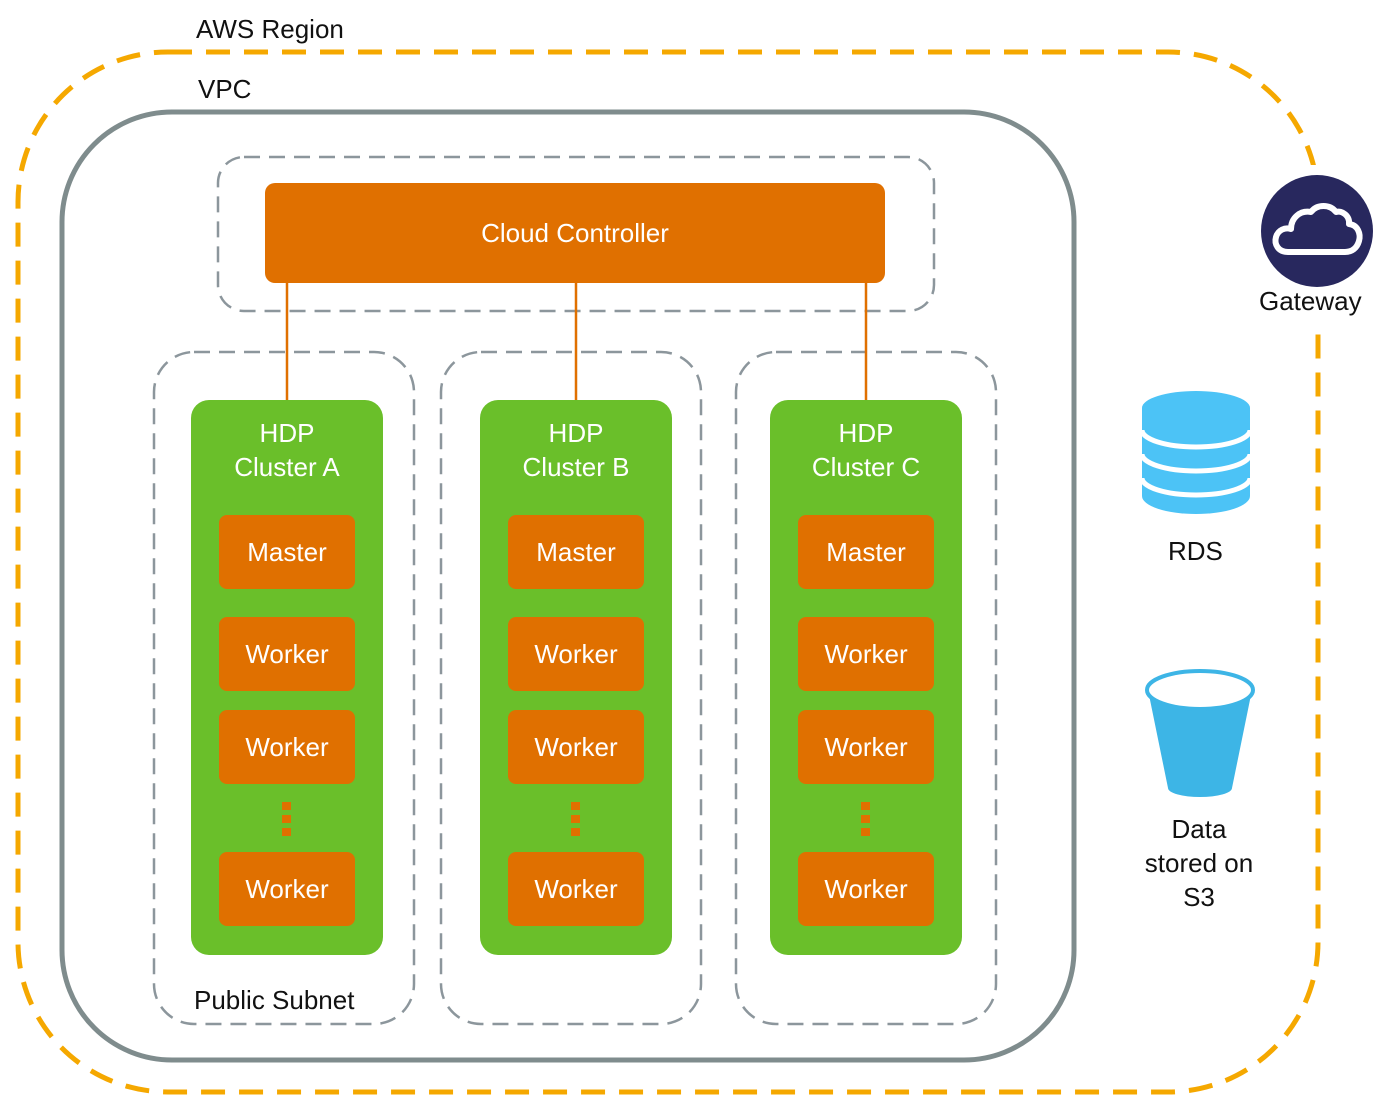  Describe the element at coordinates (1196, 453) in the screenshot. I see `database-icon` at that location.